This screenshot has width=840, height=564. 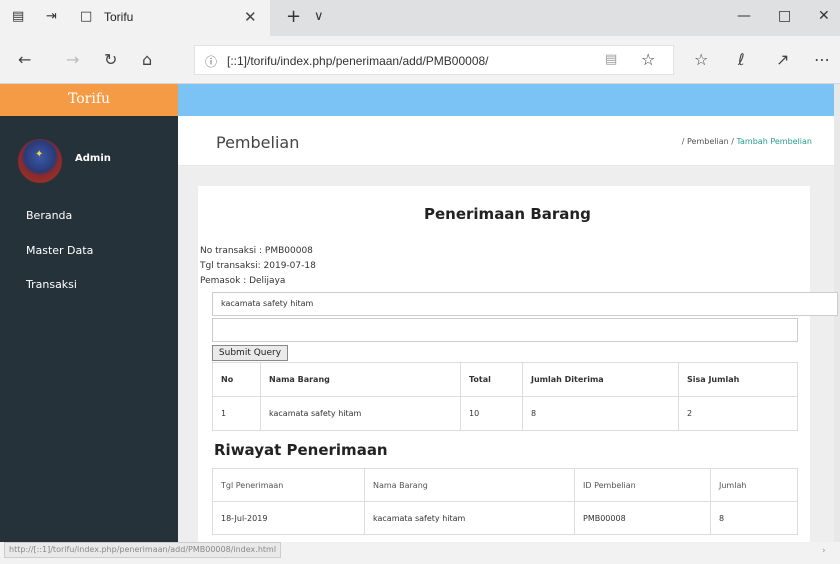 I want to click on item-select: kacamata safety hitam, so click(x=525, y=304).